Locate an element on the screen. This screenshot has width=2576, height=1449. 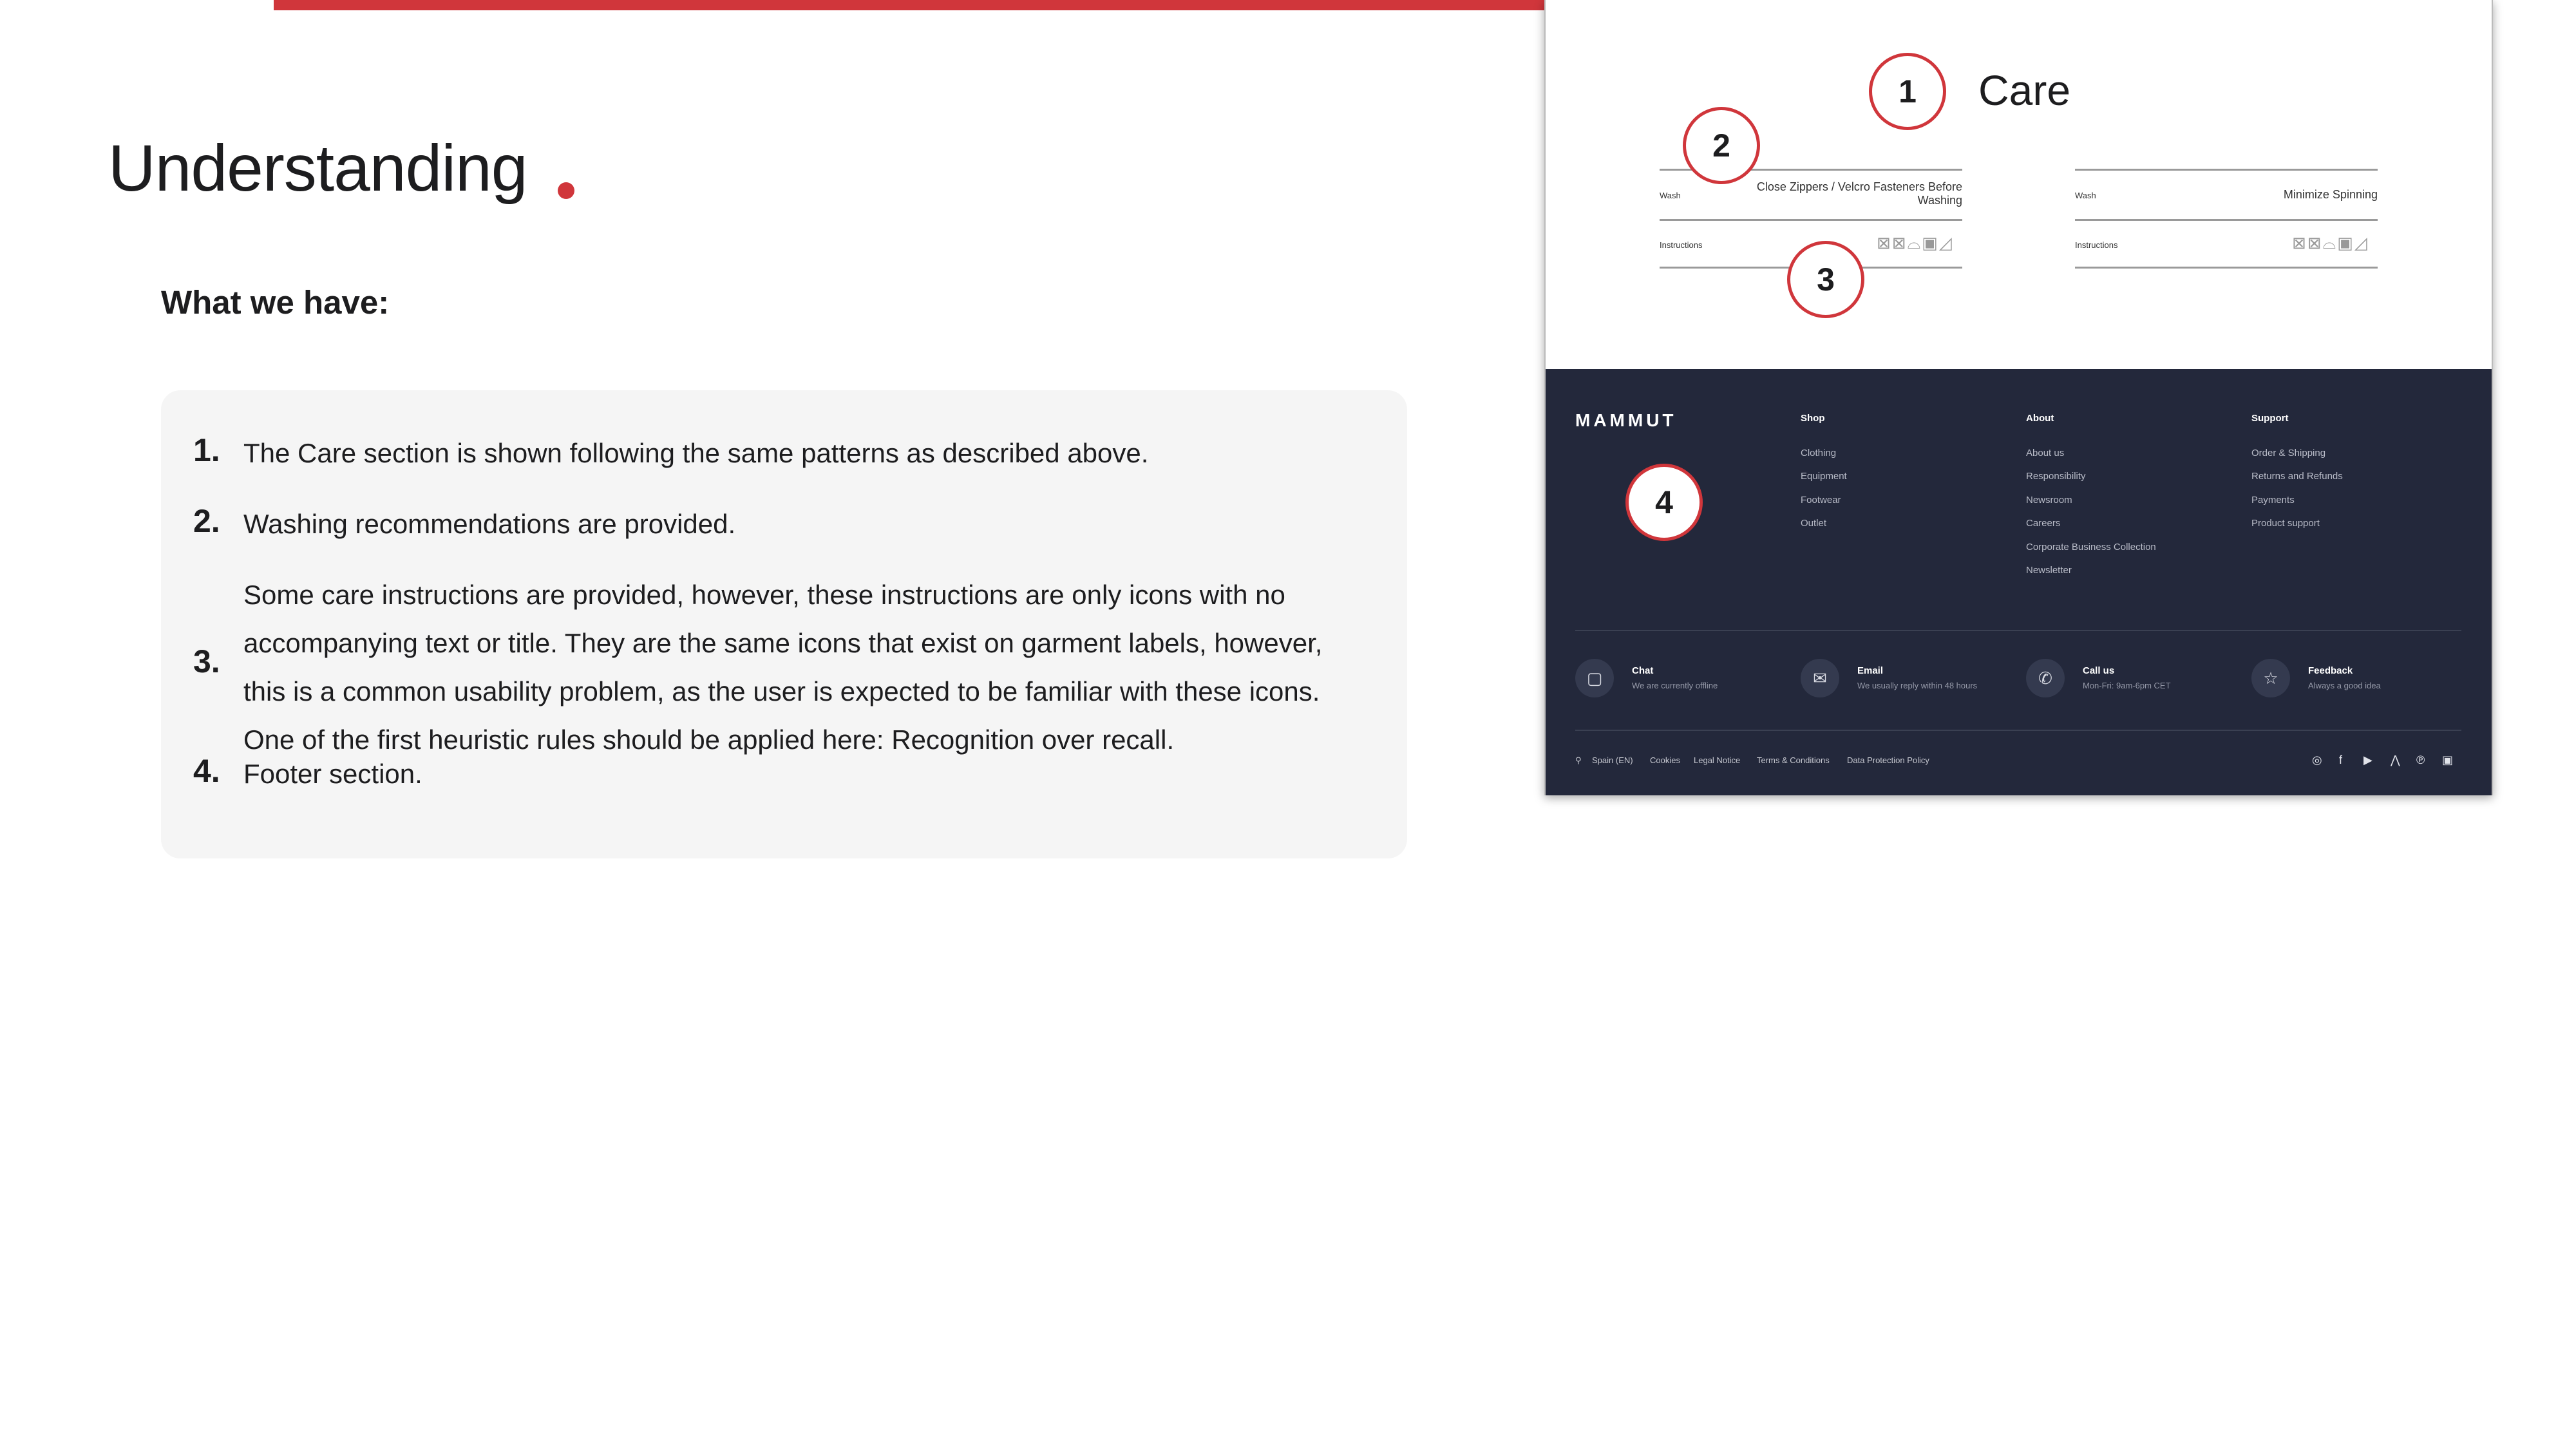
mail-icon: ✉ is located at coordinates (1820, 678).